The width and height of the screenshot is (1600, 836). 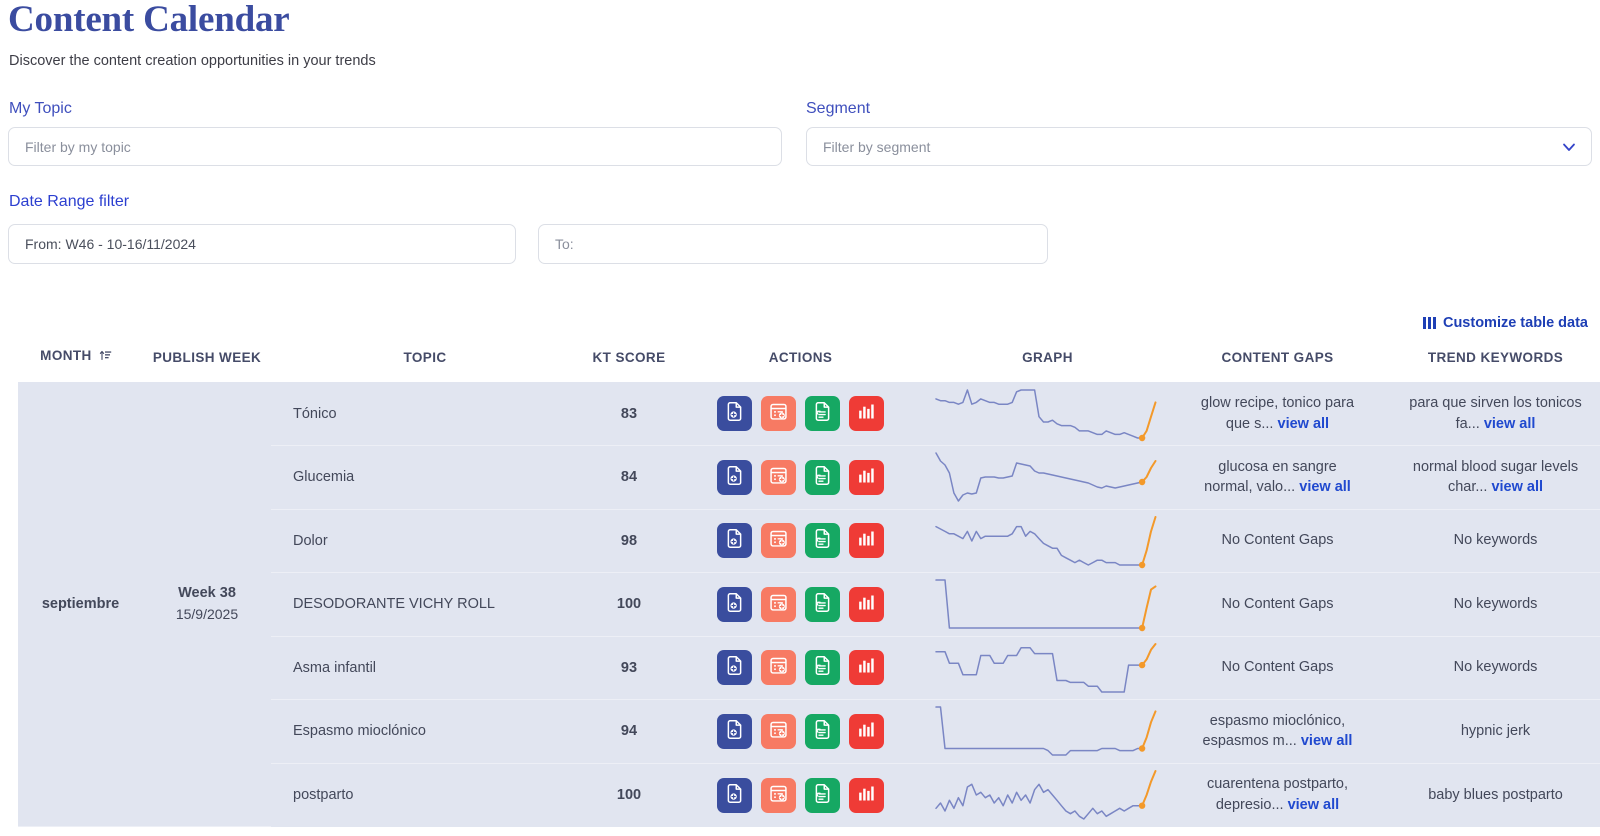 I want to click on topic-label: Glucemia, so click(x=324, y=477).